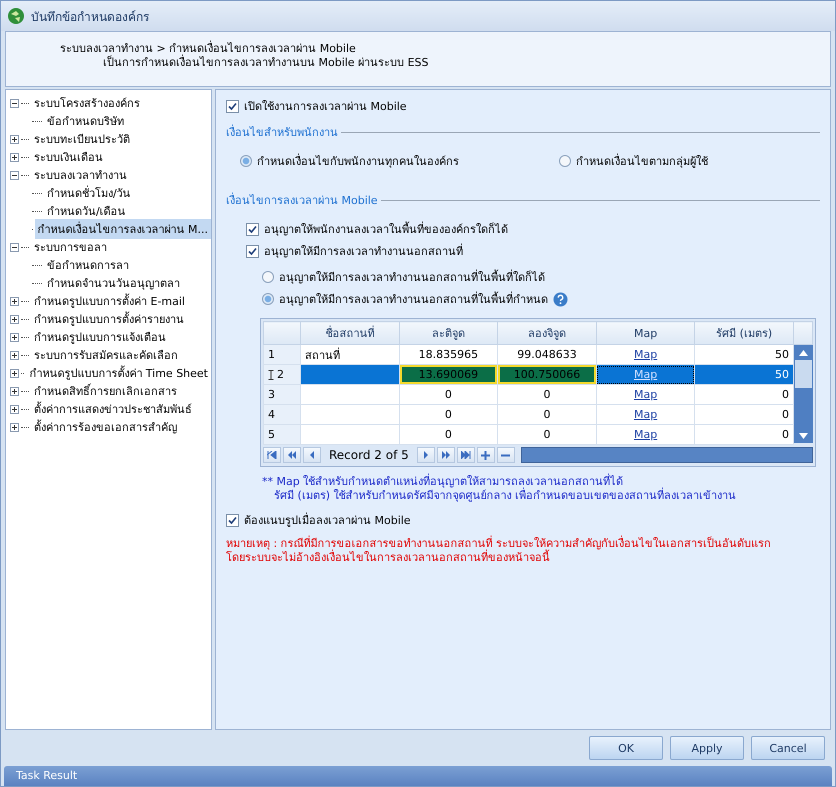  Describe the element at coordinates (443, 481) in the screenshot. I see `note-text: ** Map ใช้สำหรับกำหนดตำแหน่งที่อนุญาตให้สามารถลงเวลานอกสถานที่ได้` at that location.